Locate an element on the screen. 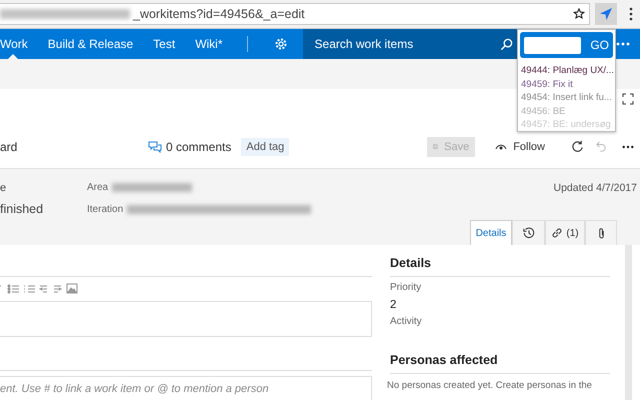 The height and width of the screenshot is (400, 640). comments-count: 0 comments is located at coordinates (199, 147).